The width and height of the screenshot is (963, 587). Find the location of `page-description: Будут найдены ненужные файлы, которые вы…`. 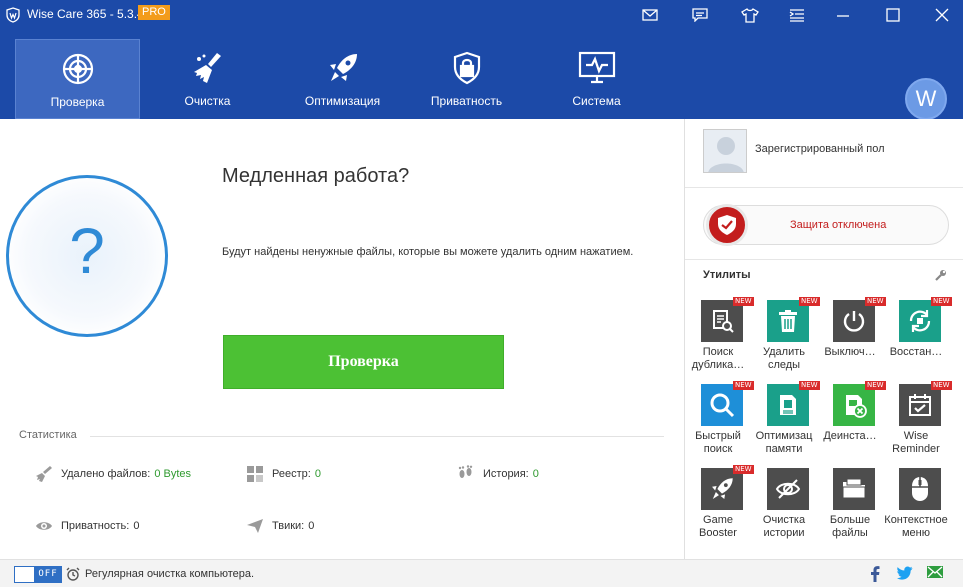

page-description: Будут найдены ненужные файлы, которые вы… is located at coordinates (428, 252).